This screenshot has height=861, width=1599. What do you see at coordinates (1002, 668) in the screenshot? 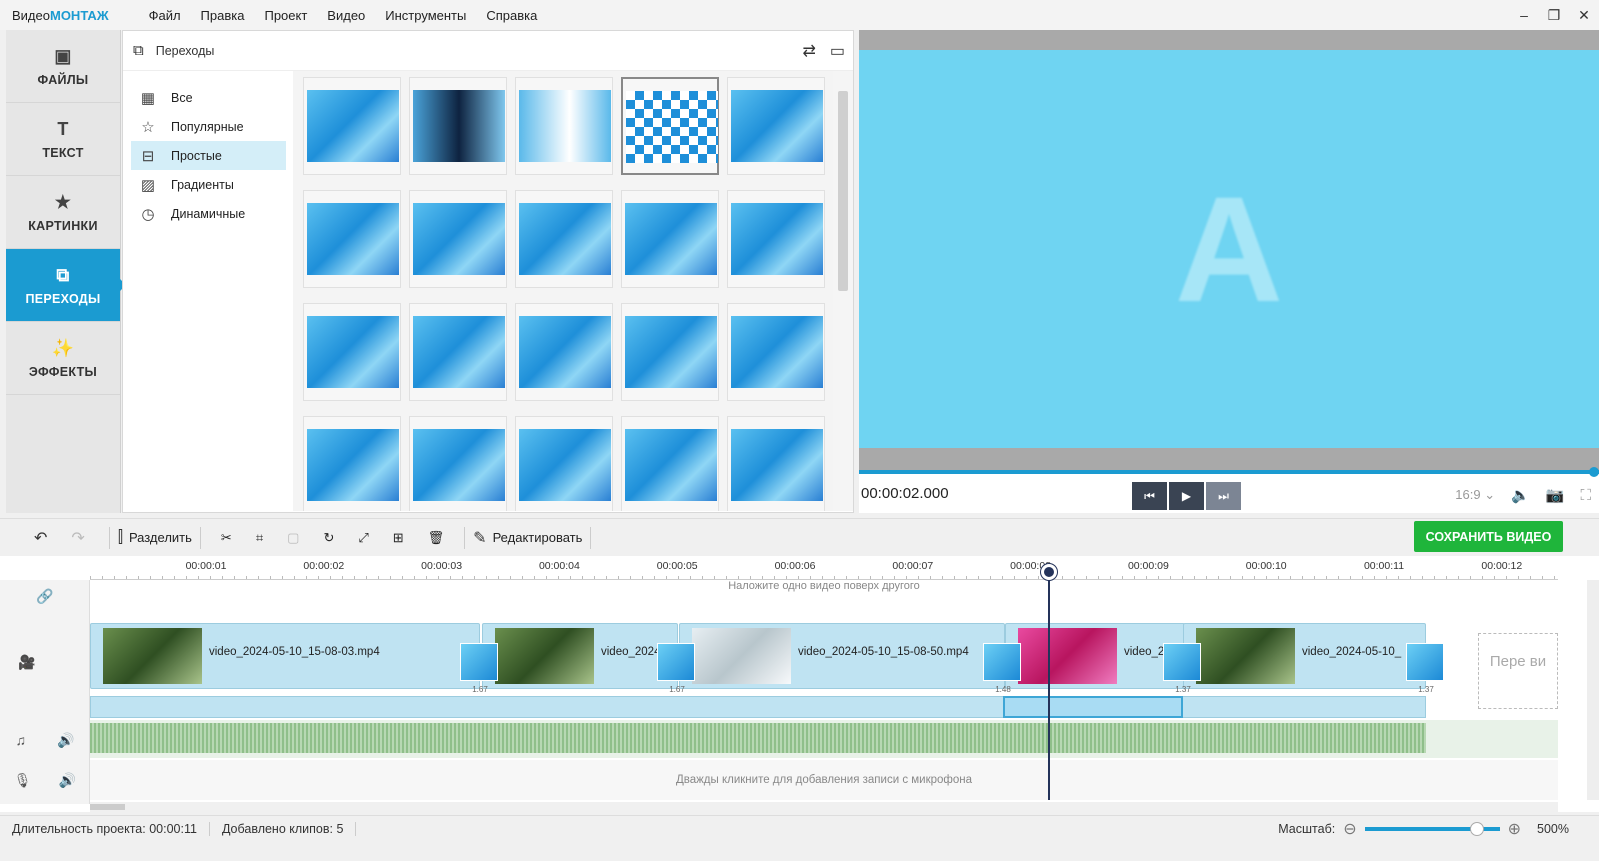
I see `transition-marker: 1.48` at bounding box center [1002, 668].